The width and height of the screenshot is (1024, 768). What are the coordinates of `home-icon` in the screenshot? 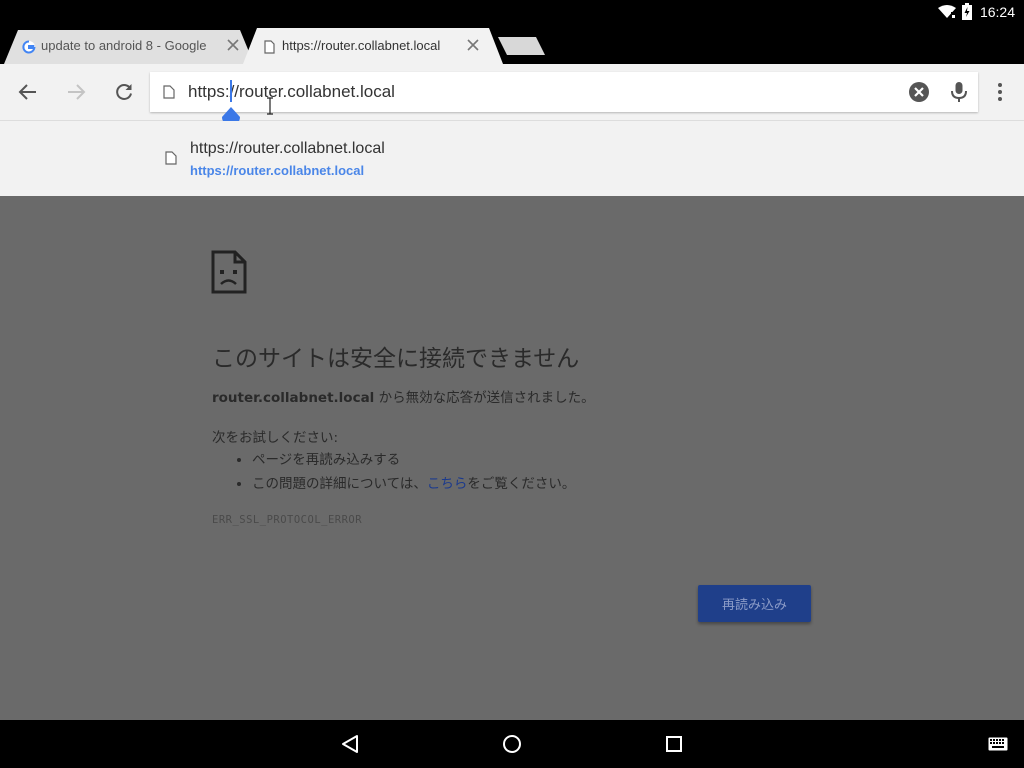 It's located at (512, 744).